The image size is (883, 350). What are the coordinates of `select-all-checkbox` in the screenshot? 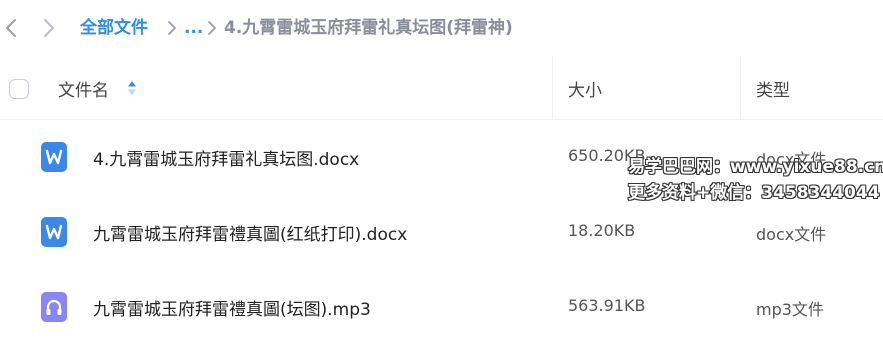 It's located at (19, 89).